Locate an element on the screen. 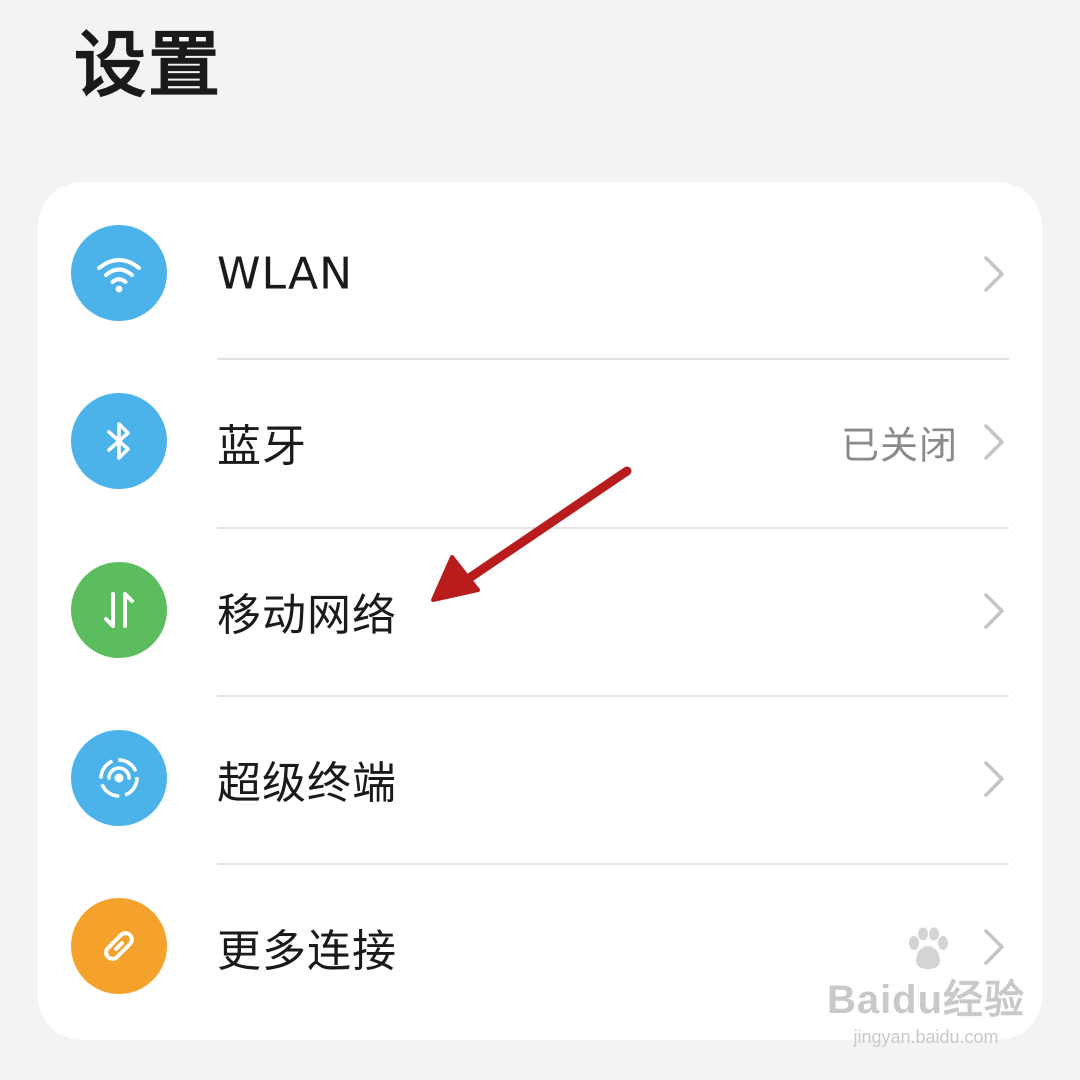  settings-item-label: 超级终端 is located at coordinates (307, 783).